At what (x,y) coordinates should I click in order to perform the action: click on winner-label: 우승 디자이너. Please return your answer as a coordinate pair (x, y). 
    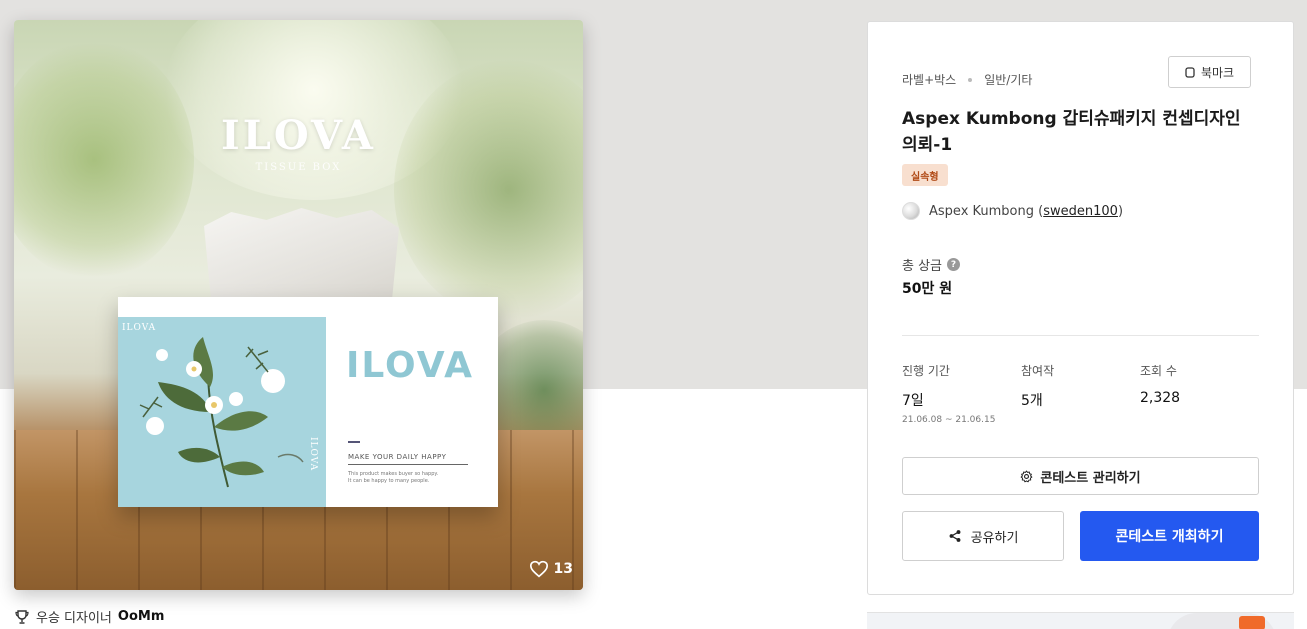
    Looking at the image, I should click on (74, 618).